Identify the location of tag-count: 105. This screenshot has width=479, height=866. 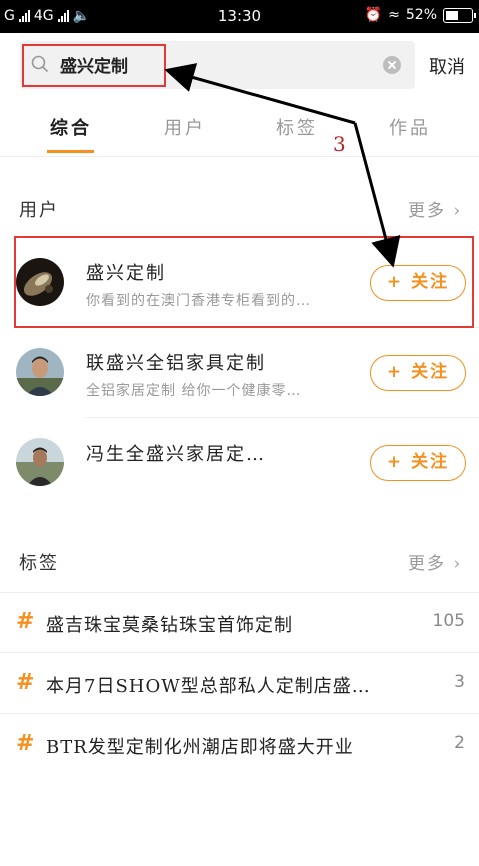
(448, 621).